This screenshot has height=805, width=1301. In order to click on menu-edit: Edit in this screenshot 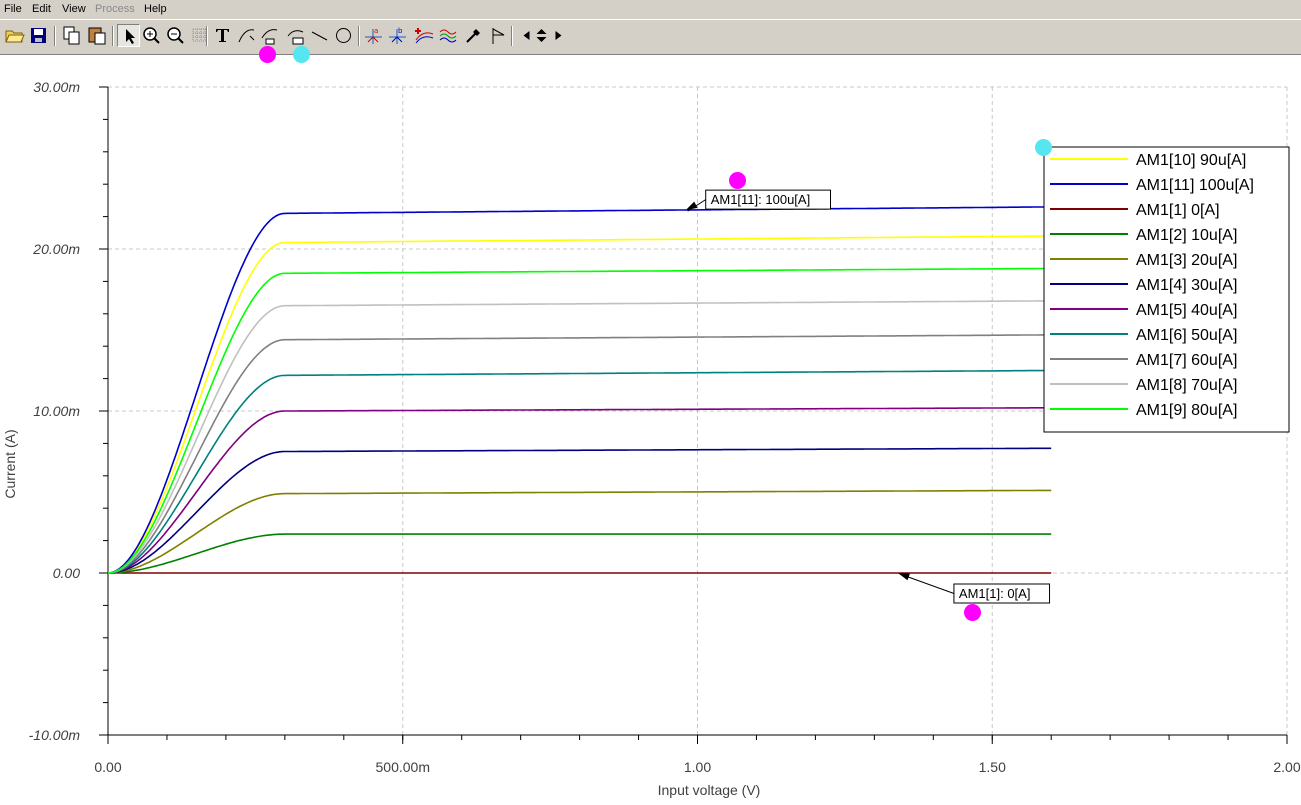, I will do `click(41, 9)`.